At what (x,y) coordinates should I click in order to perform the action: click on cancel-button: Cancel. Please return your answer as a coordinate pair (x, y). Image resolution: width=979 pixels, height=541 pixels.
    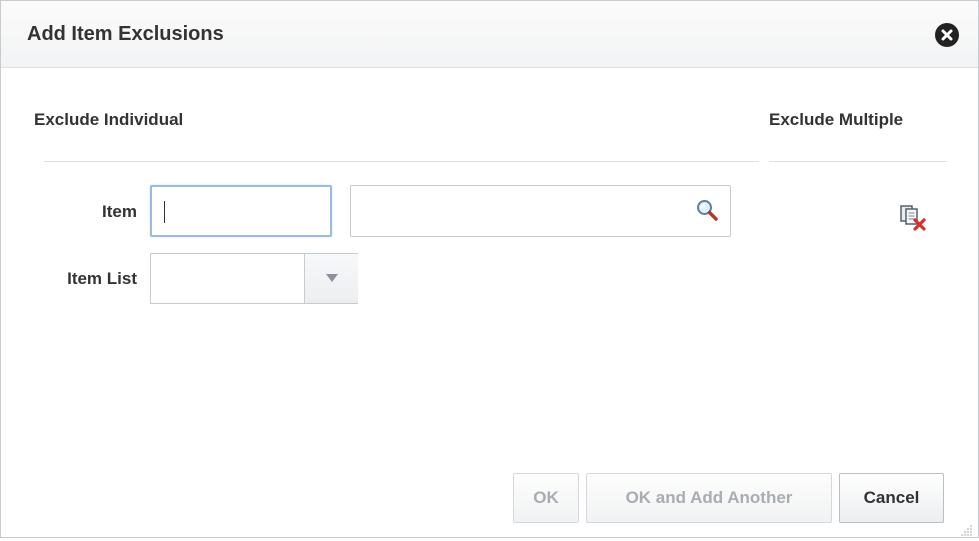
    Looking at the image, I should click on (891, 498).